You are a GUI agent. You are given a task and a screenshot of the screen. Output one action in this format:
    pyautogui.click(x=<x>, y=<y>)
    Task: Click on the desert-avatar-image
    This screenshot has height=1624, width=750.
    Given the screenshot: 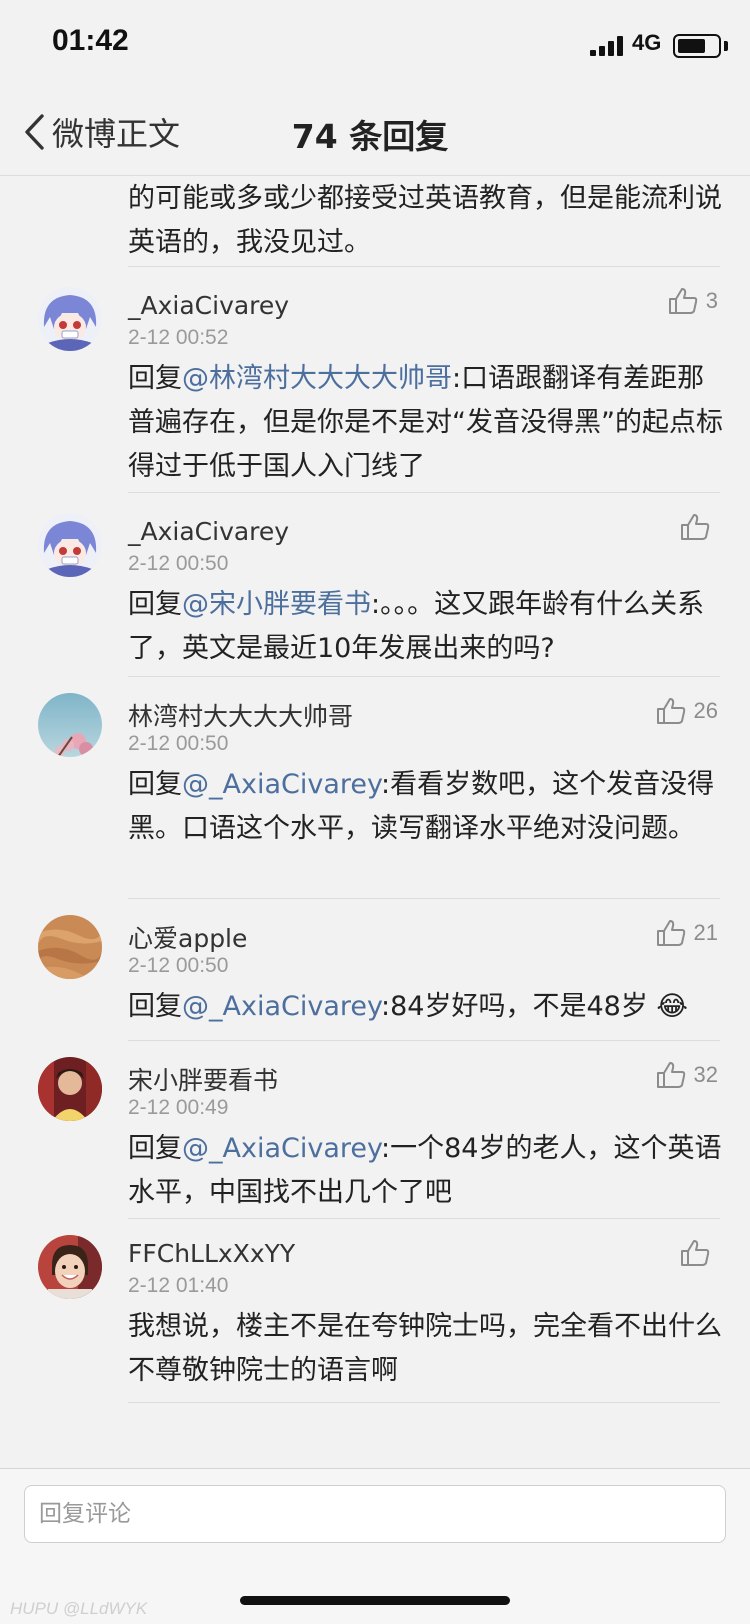 What is the action you would take?
    pyautogui.click(x=70, y=947)
    